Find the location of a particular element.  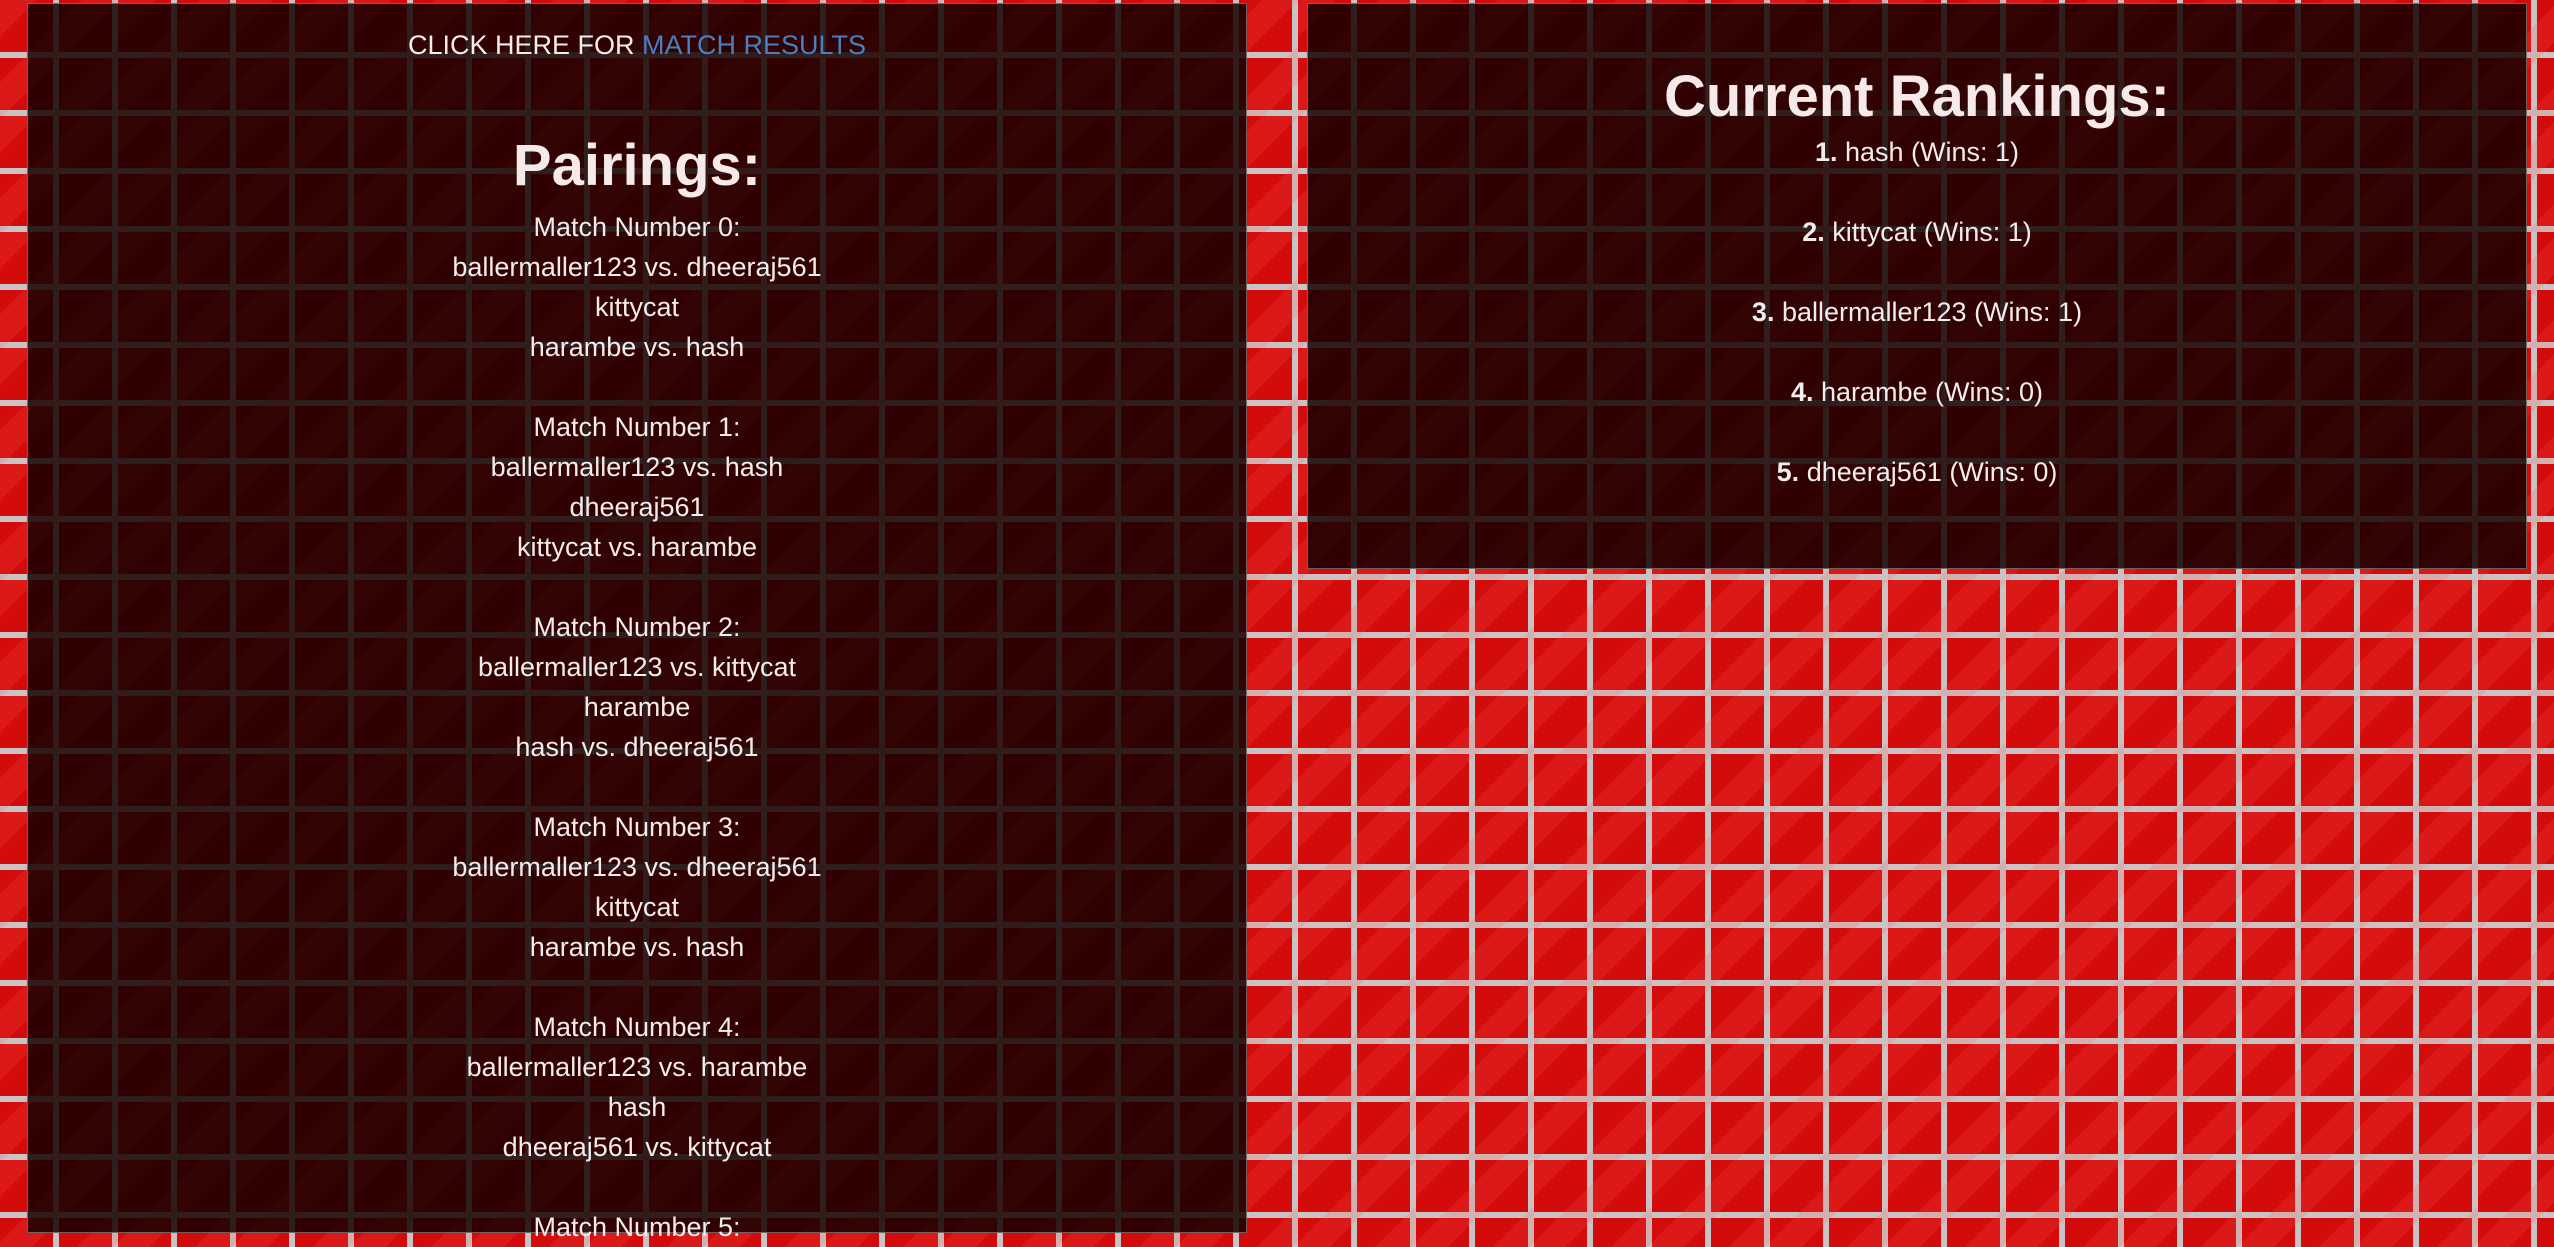

ranking-entry: 2. kittycat (Wins: 1) is located at coordinates (1917, 232).